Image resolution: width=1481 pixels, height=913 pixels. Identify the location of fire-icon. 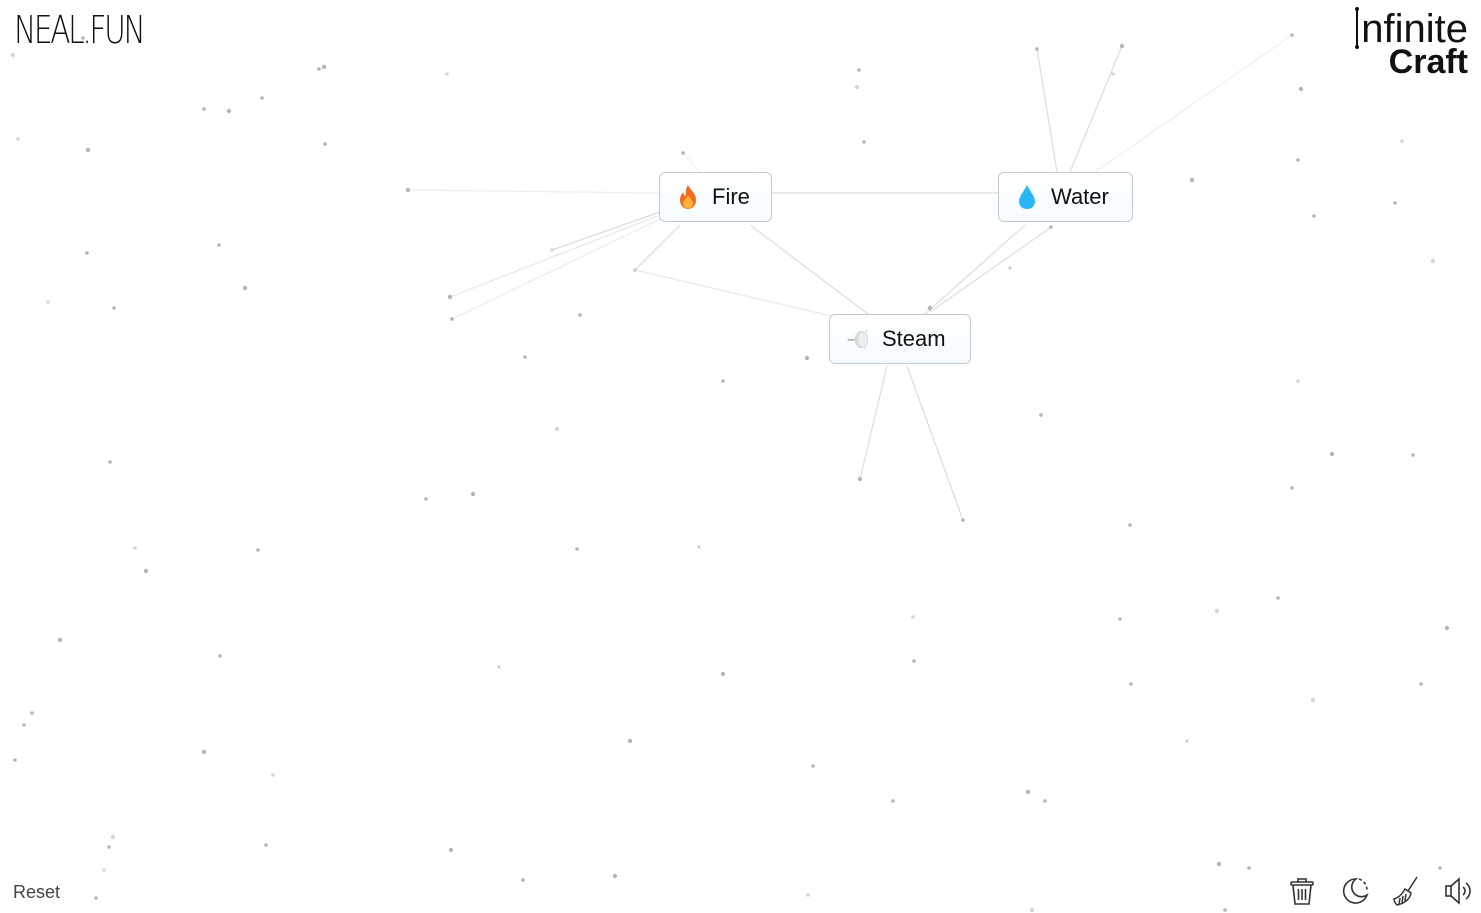
(688, 197).